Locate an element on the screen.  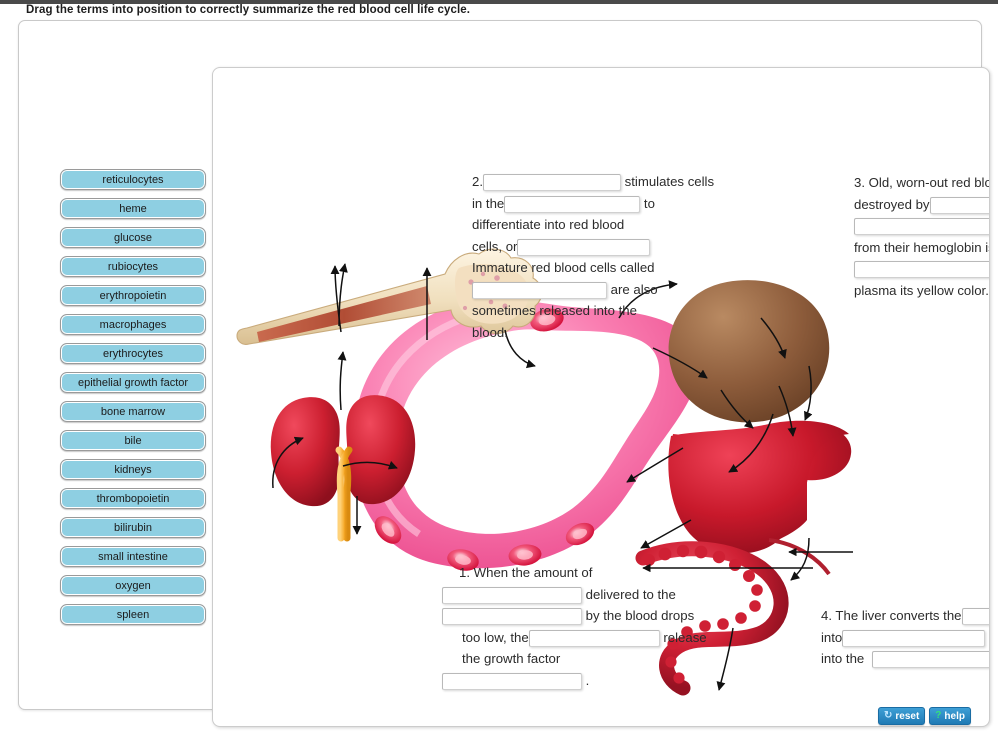
term-pill: thrombopoietin is located at coordinates (133, 498).